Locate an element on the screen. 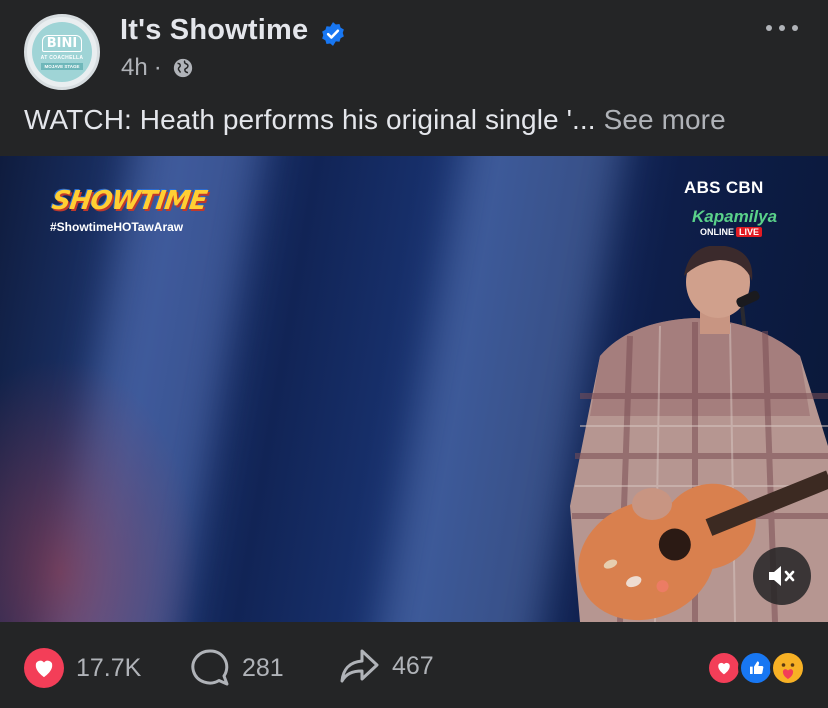  share-icon is located at coordinates (359, 666).